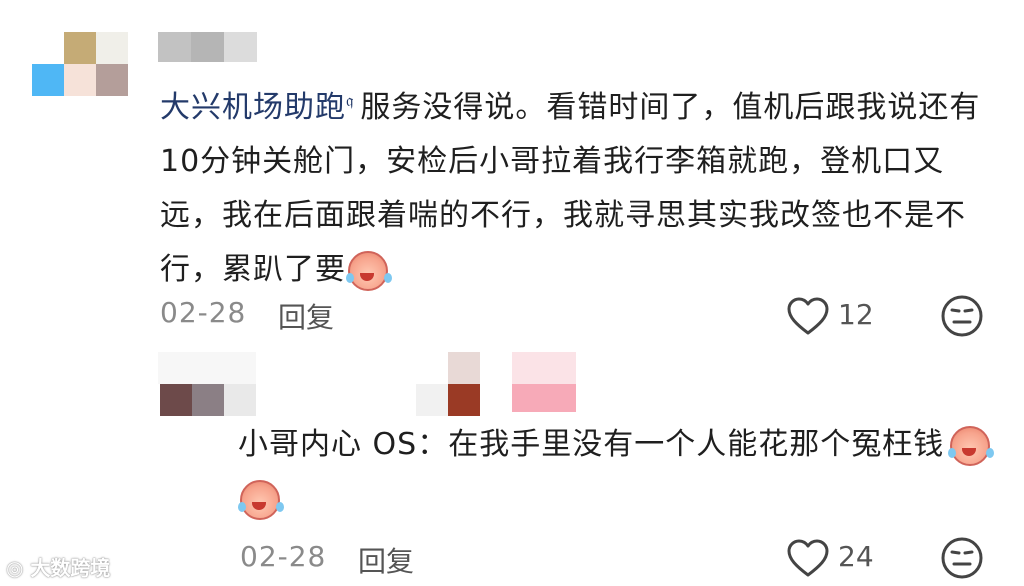  What do you see at coordinates (207, 47) in the screenshot?
I see `username-blurred` at bounding box center [207, 47].